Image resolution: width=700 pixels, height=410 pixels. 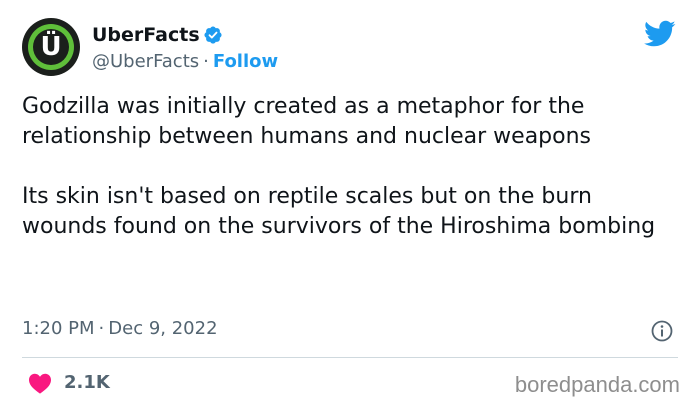 I want to click on verified-badge-icon, so click(x=213, y=35).